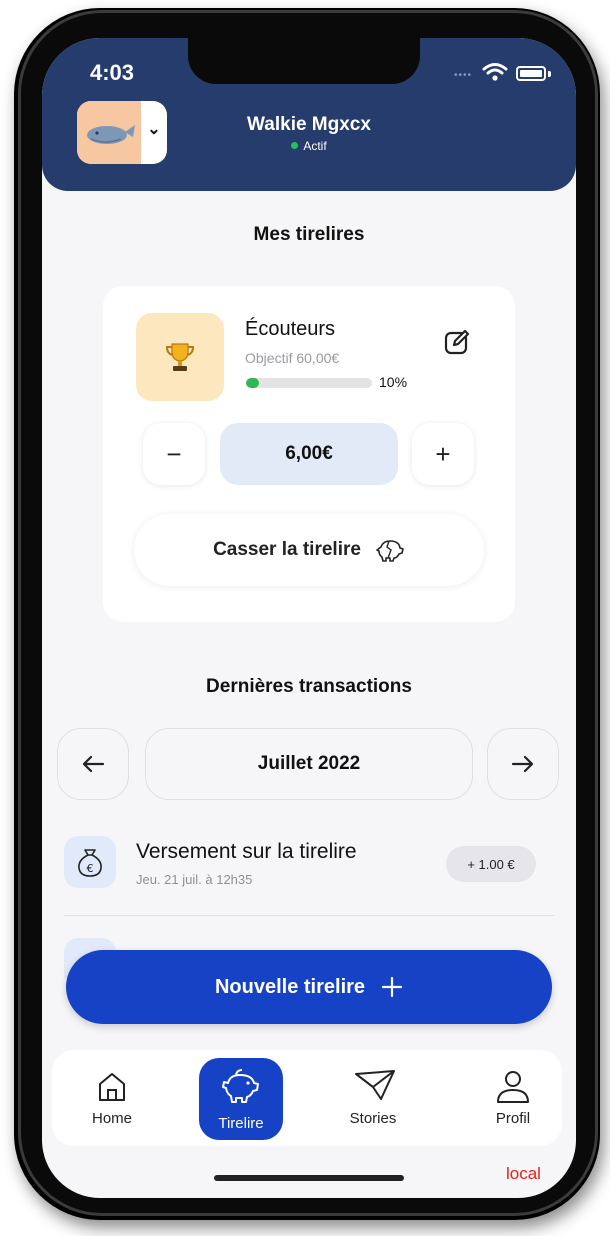 The width and height of the screenshot is (610, 1236). What do you see at coordinates (390, 551) in the screenshot?
I see `broken-piggy-icon` at bounding box center [390, 551].